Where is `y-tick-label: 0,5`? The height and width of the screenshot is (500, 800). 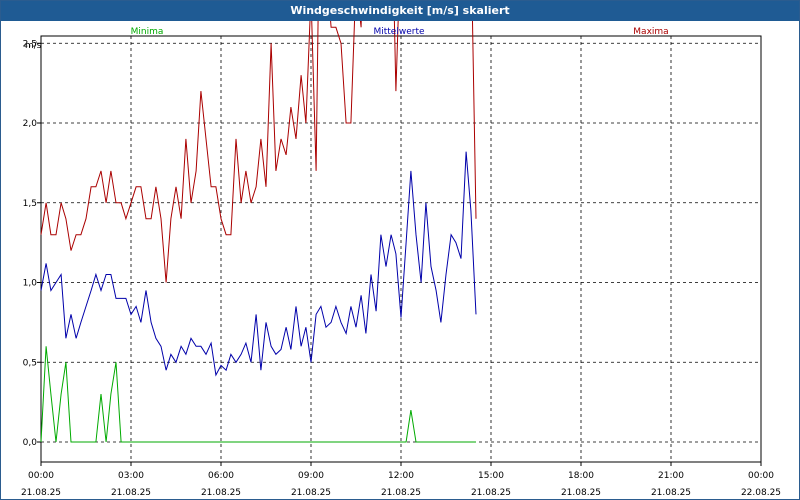
y-tick-label: 0,5 is located at coordinates (30, 363).